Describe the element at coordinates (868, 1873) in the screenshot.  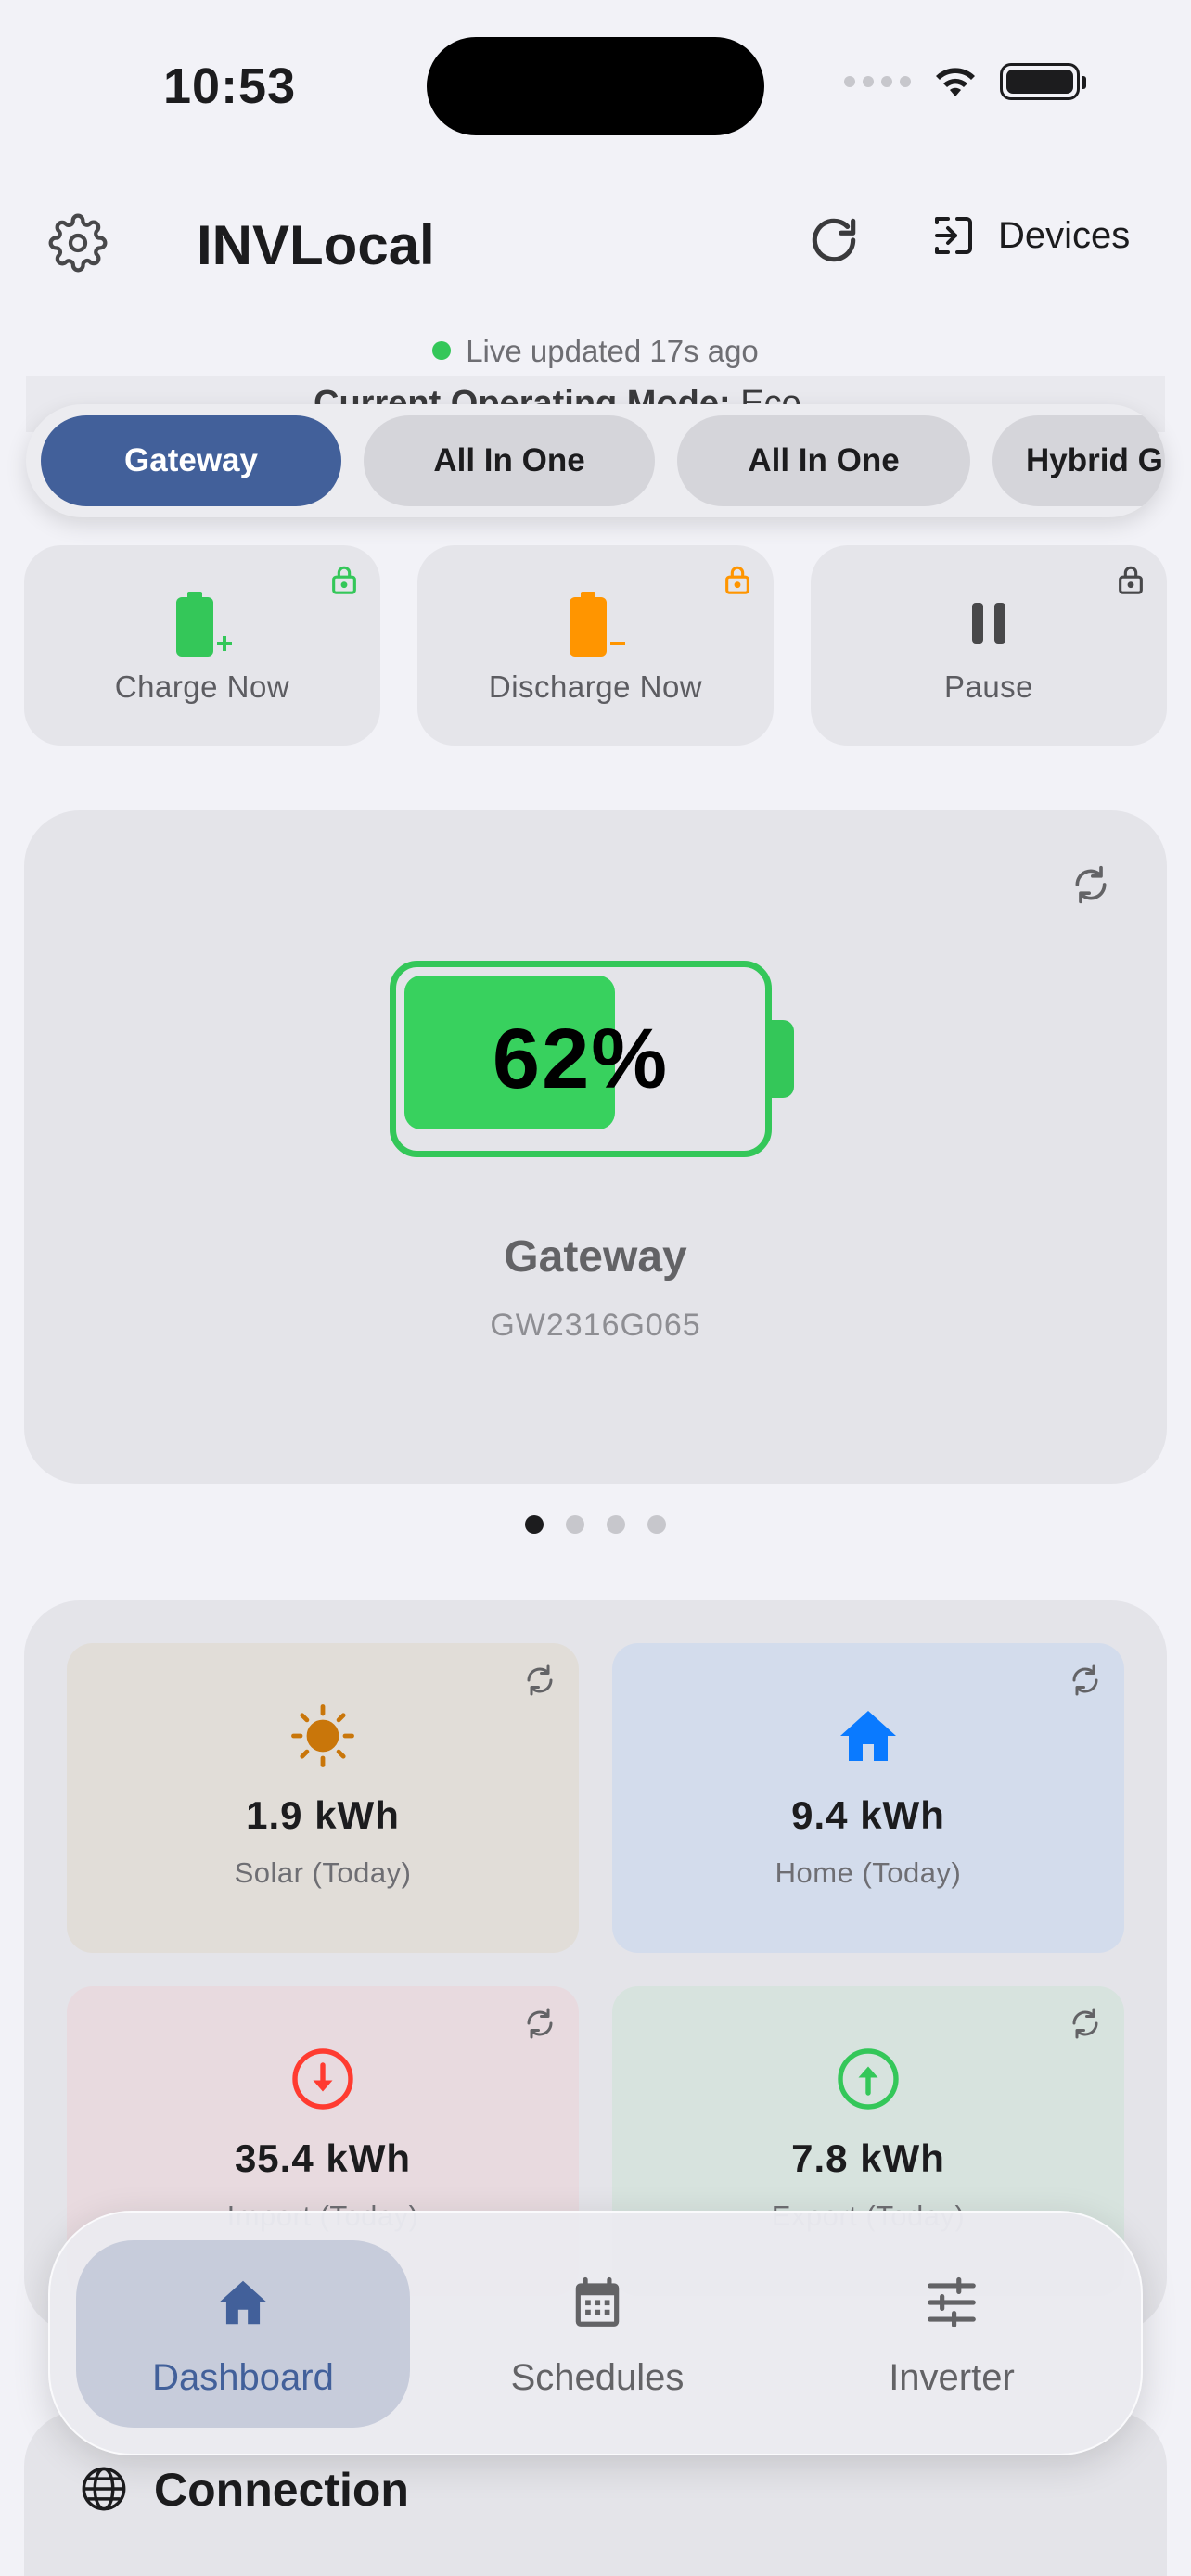
I see `home-label: Home (Today)` at that location.